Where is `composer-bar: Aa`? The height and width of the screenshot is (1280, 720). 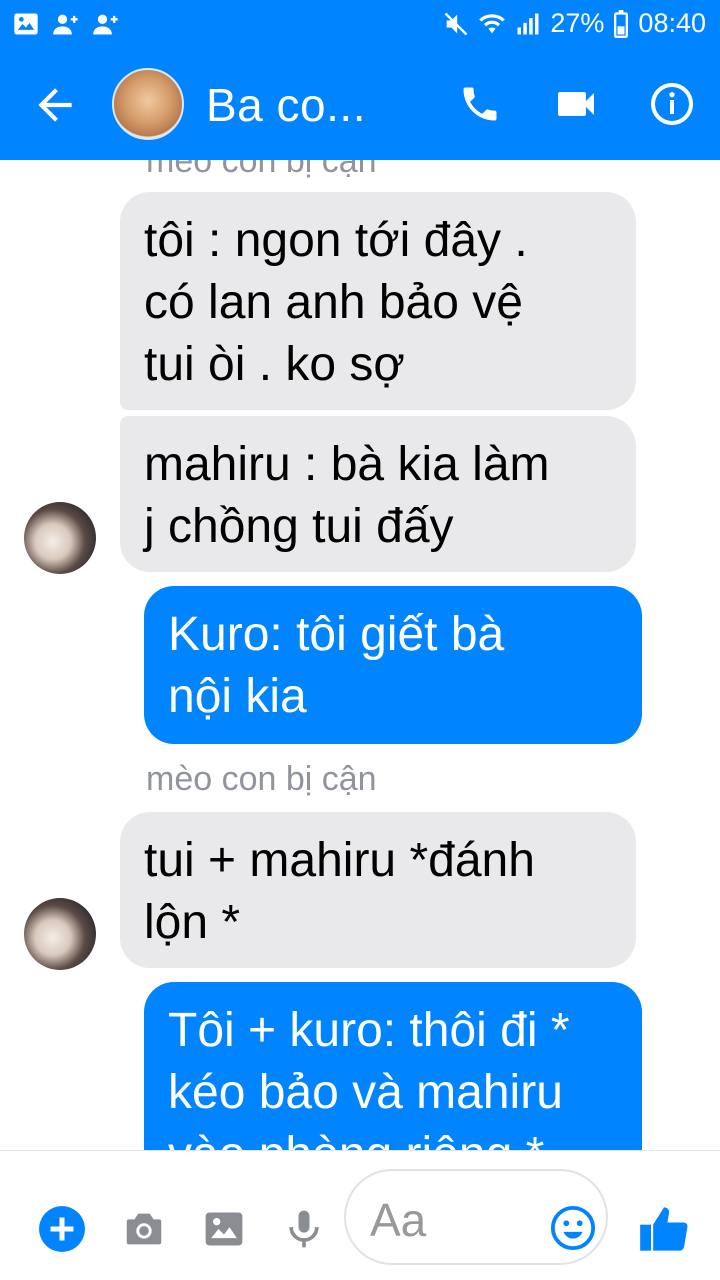
composer-bar: Aa is located at coordinates (360, 1215).